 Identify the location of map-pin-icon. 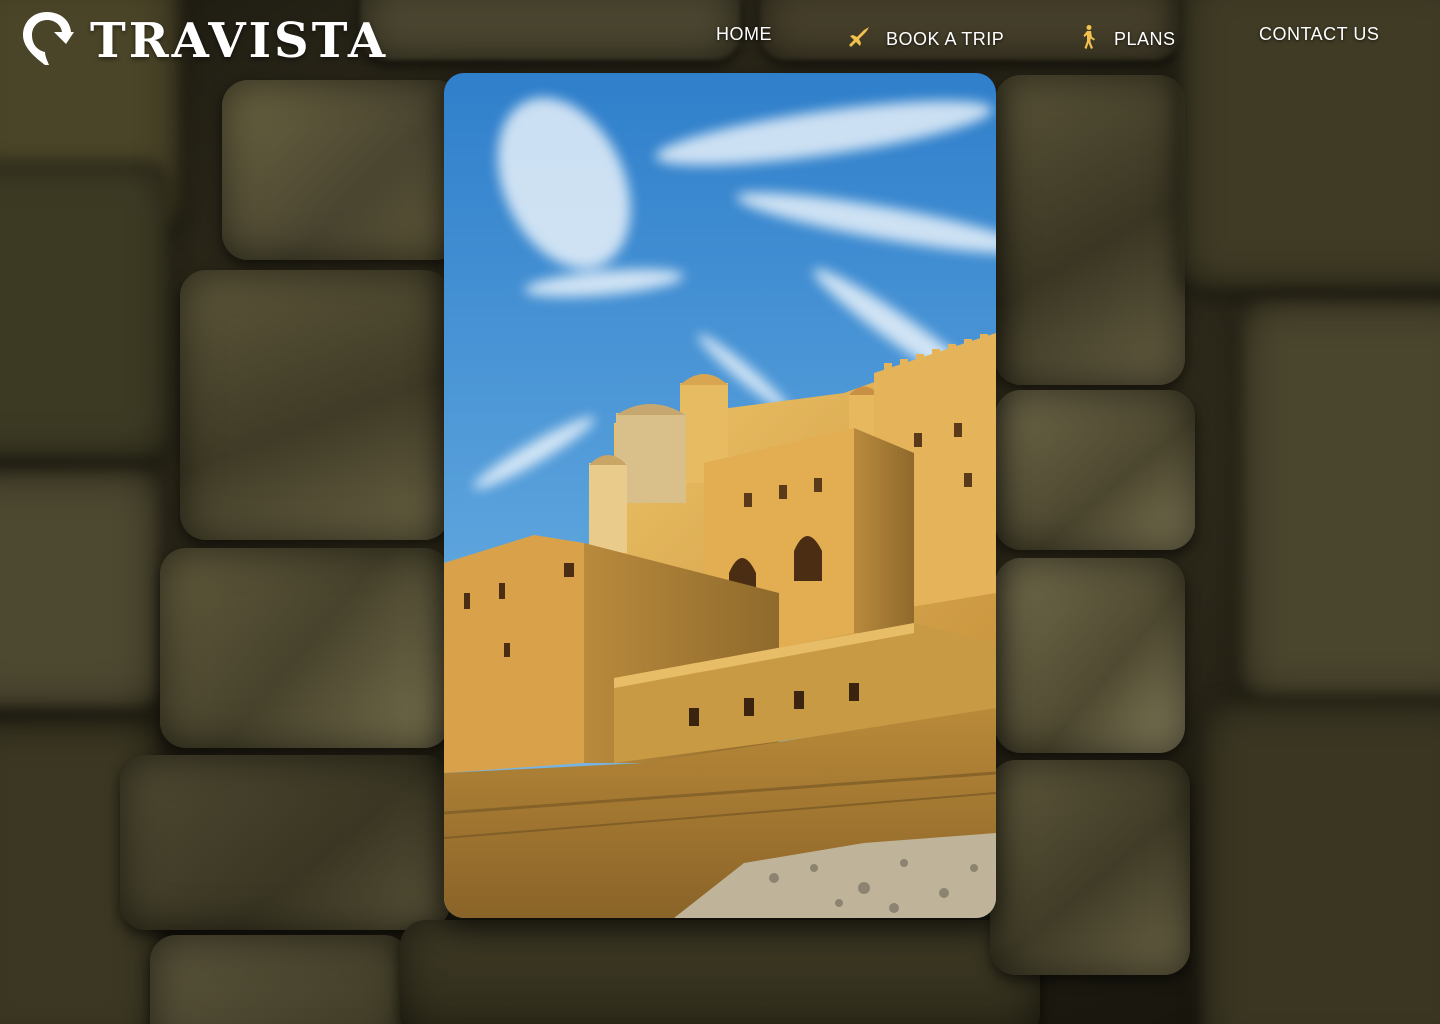
(47, 40).